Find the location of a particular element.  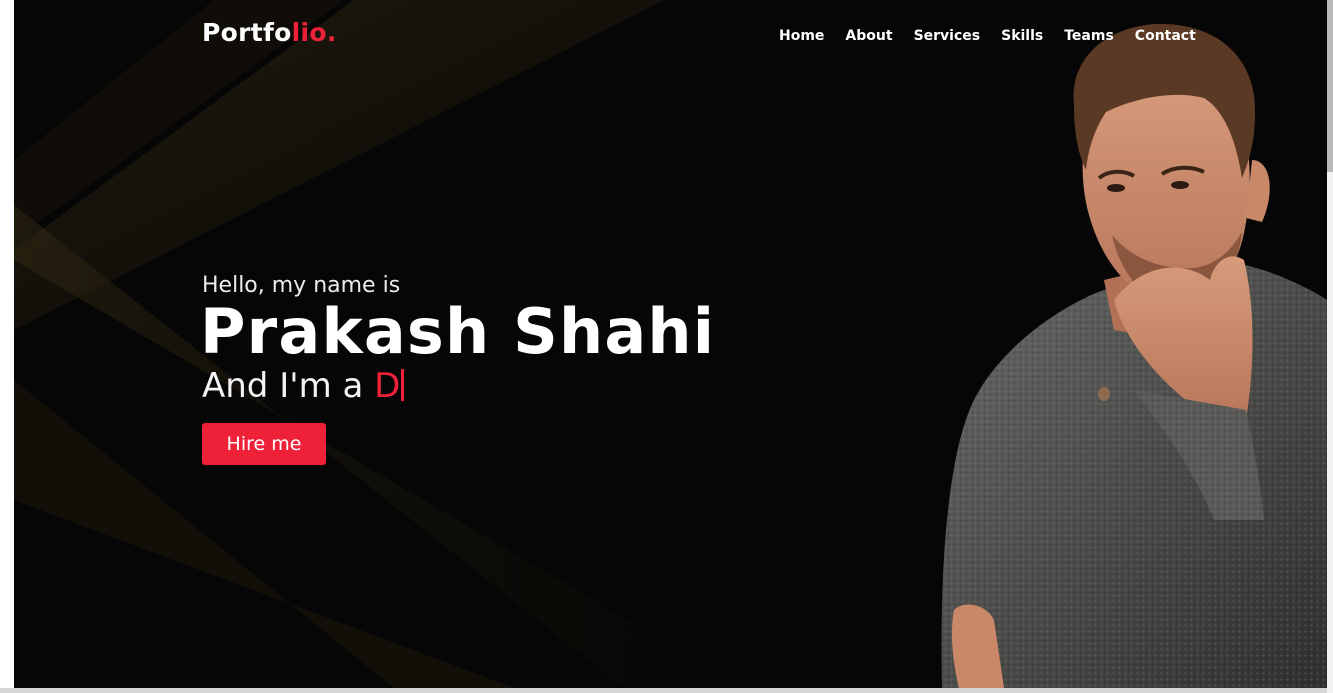

vertical-scrollbar is located at coordinates (1330, 346).